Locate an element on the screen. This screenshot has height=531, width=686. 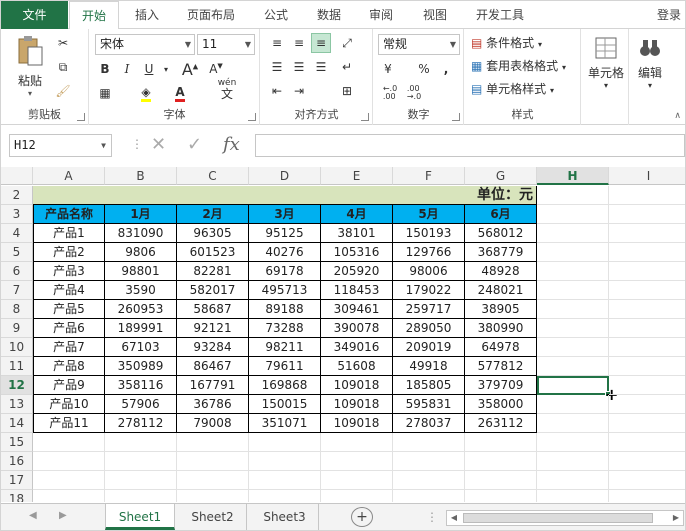
cells-button: 单元格 ▾ is located at coordinates (606, 62).